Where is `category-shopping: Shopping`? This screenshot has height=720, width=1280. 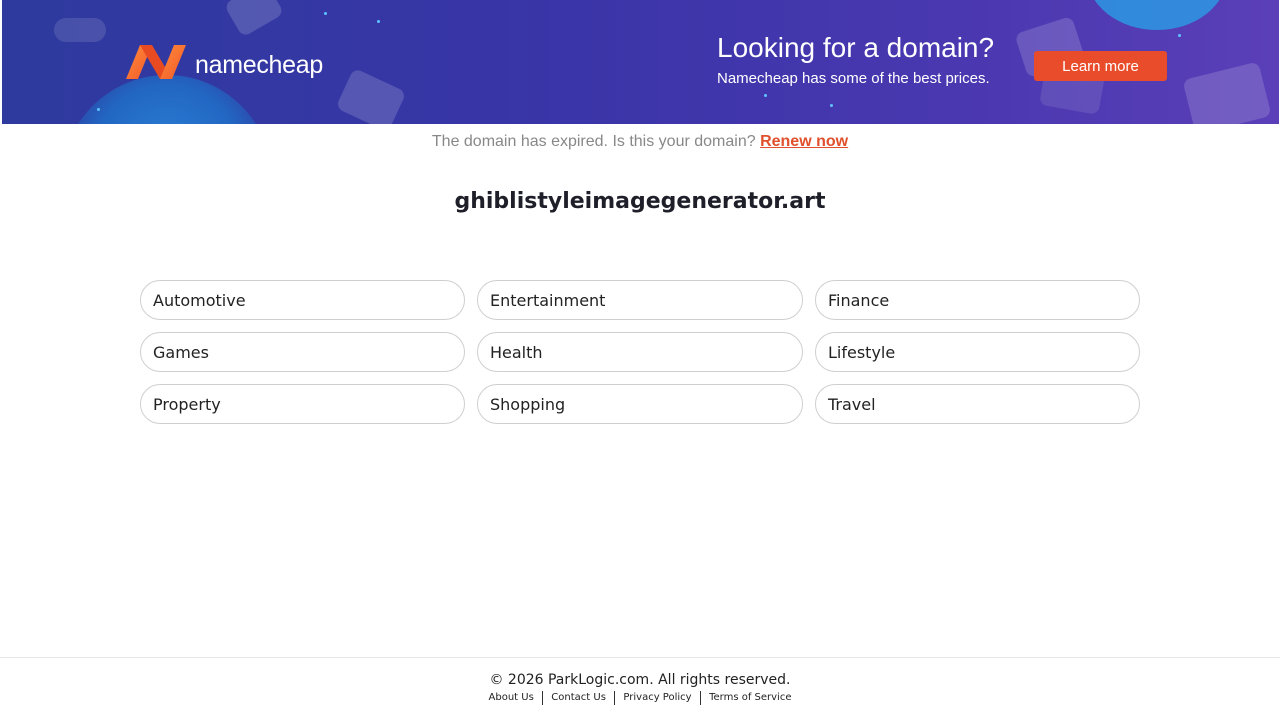 category-shopping: Shopping is located at coordinates (640, 404).